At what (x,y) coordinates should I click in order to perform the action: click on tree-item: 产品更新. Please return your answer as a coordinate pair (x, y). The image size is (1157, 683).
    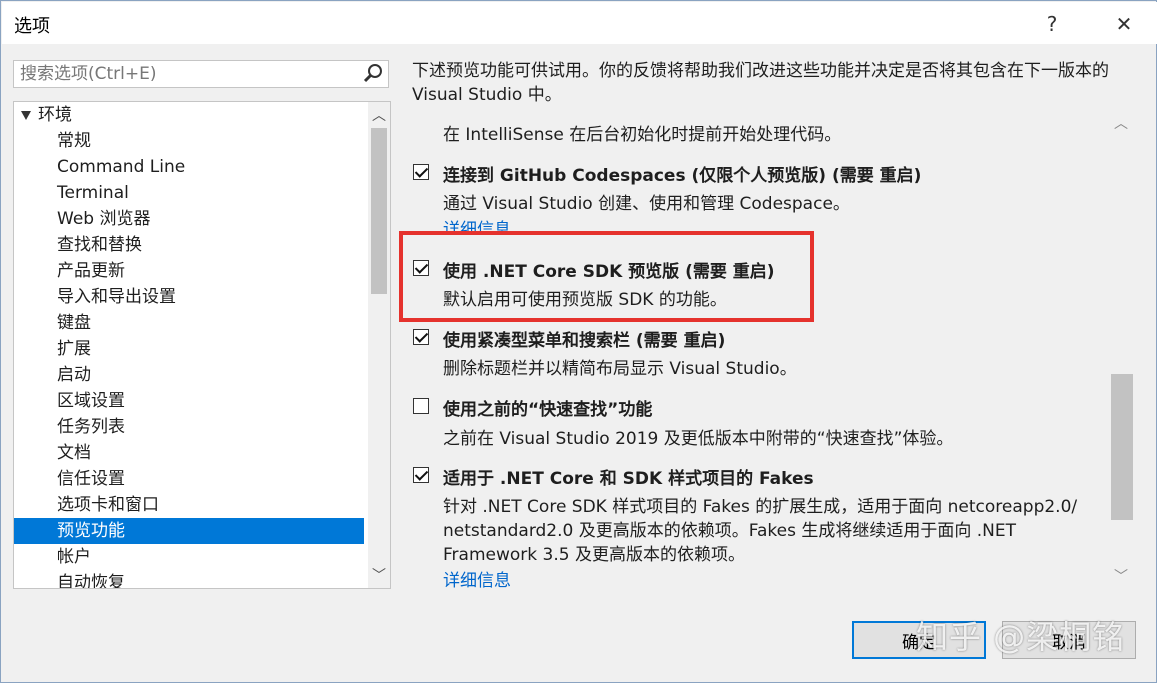
    Looking at the image, I should click on (189, 271).